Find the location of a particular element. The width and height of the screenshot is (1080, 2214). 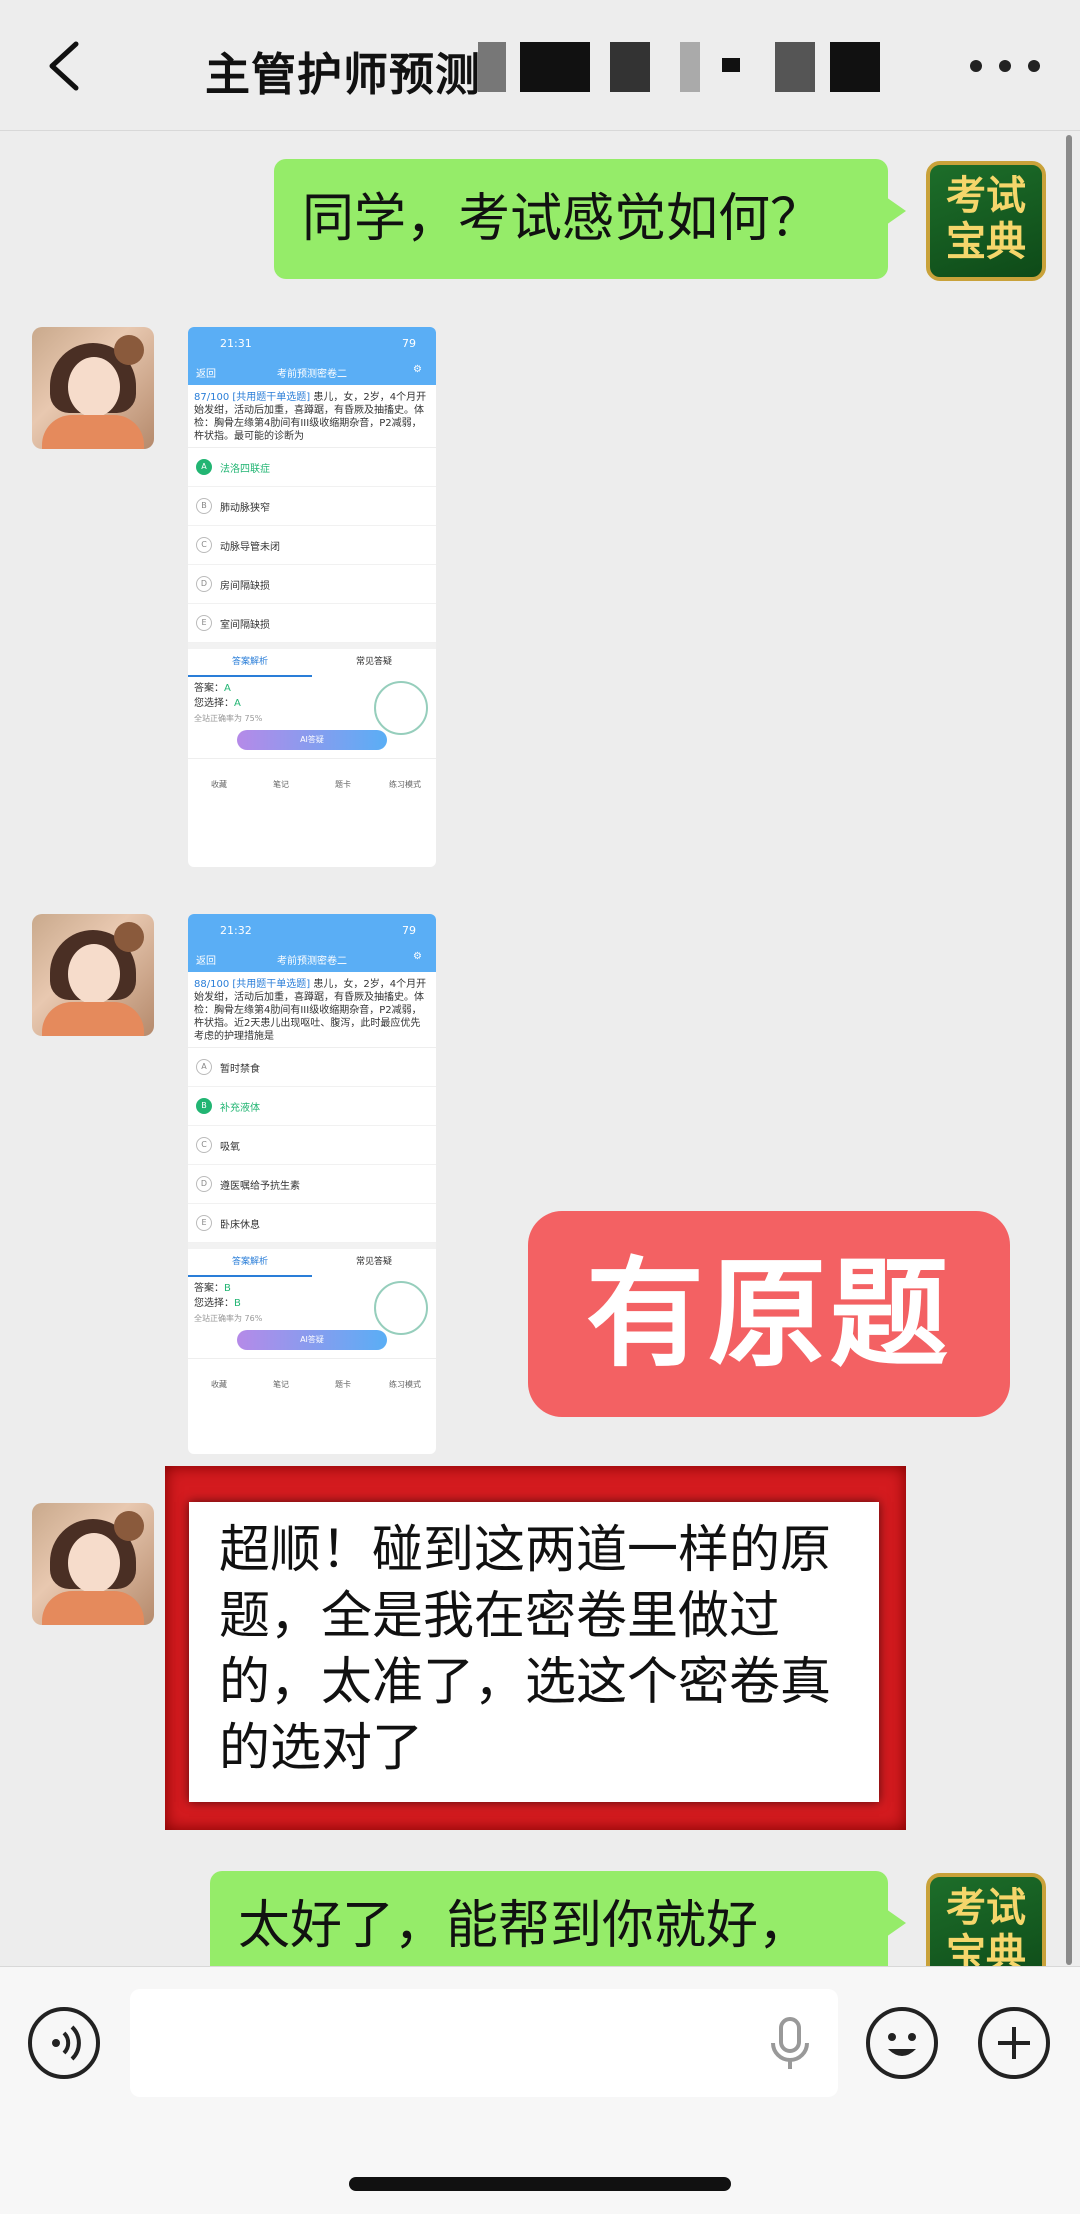

message-bubble-self: 太好了，能帮到你就好， is located at coordinates (558, 1918).